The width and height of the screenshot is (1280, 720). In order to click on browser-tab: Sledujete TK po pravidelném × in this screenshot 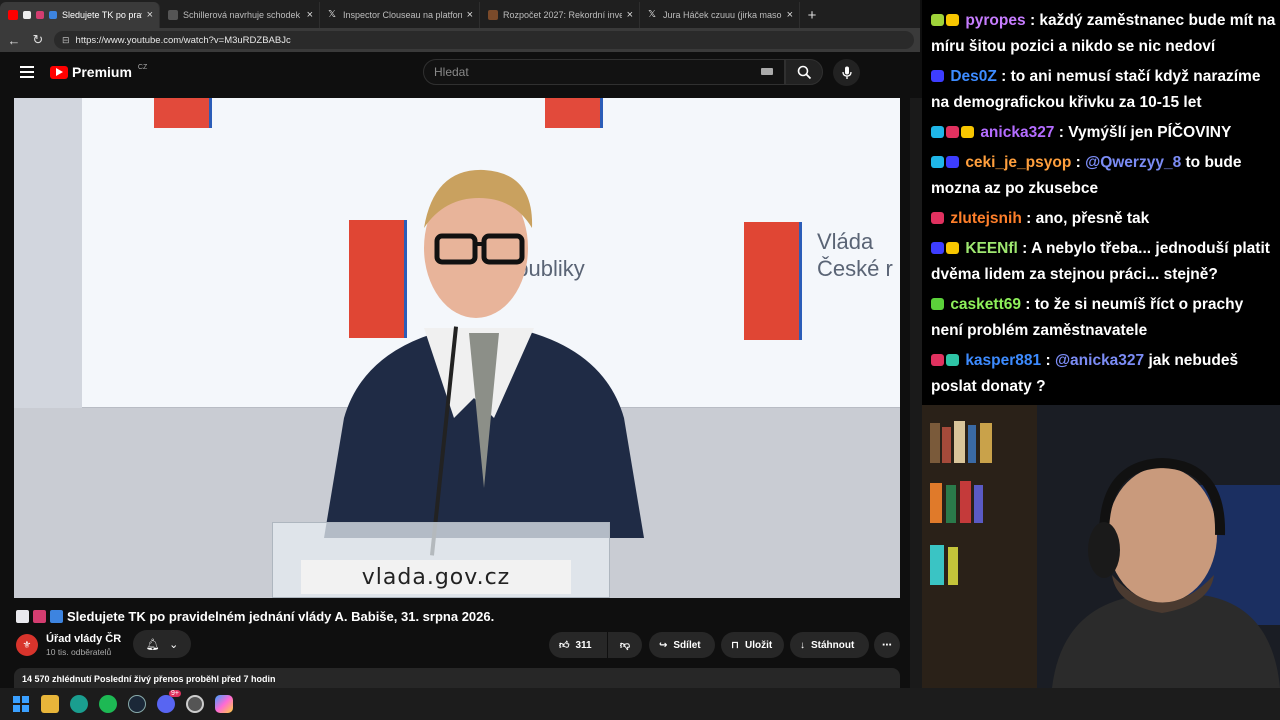, I will do `click(80, 15)`.